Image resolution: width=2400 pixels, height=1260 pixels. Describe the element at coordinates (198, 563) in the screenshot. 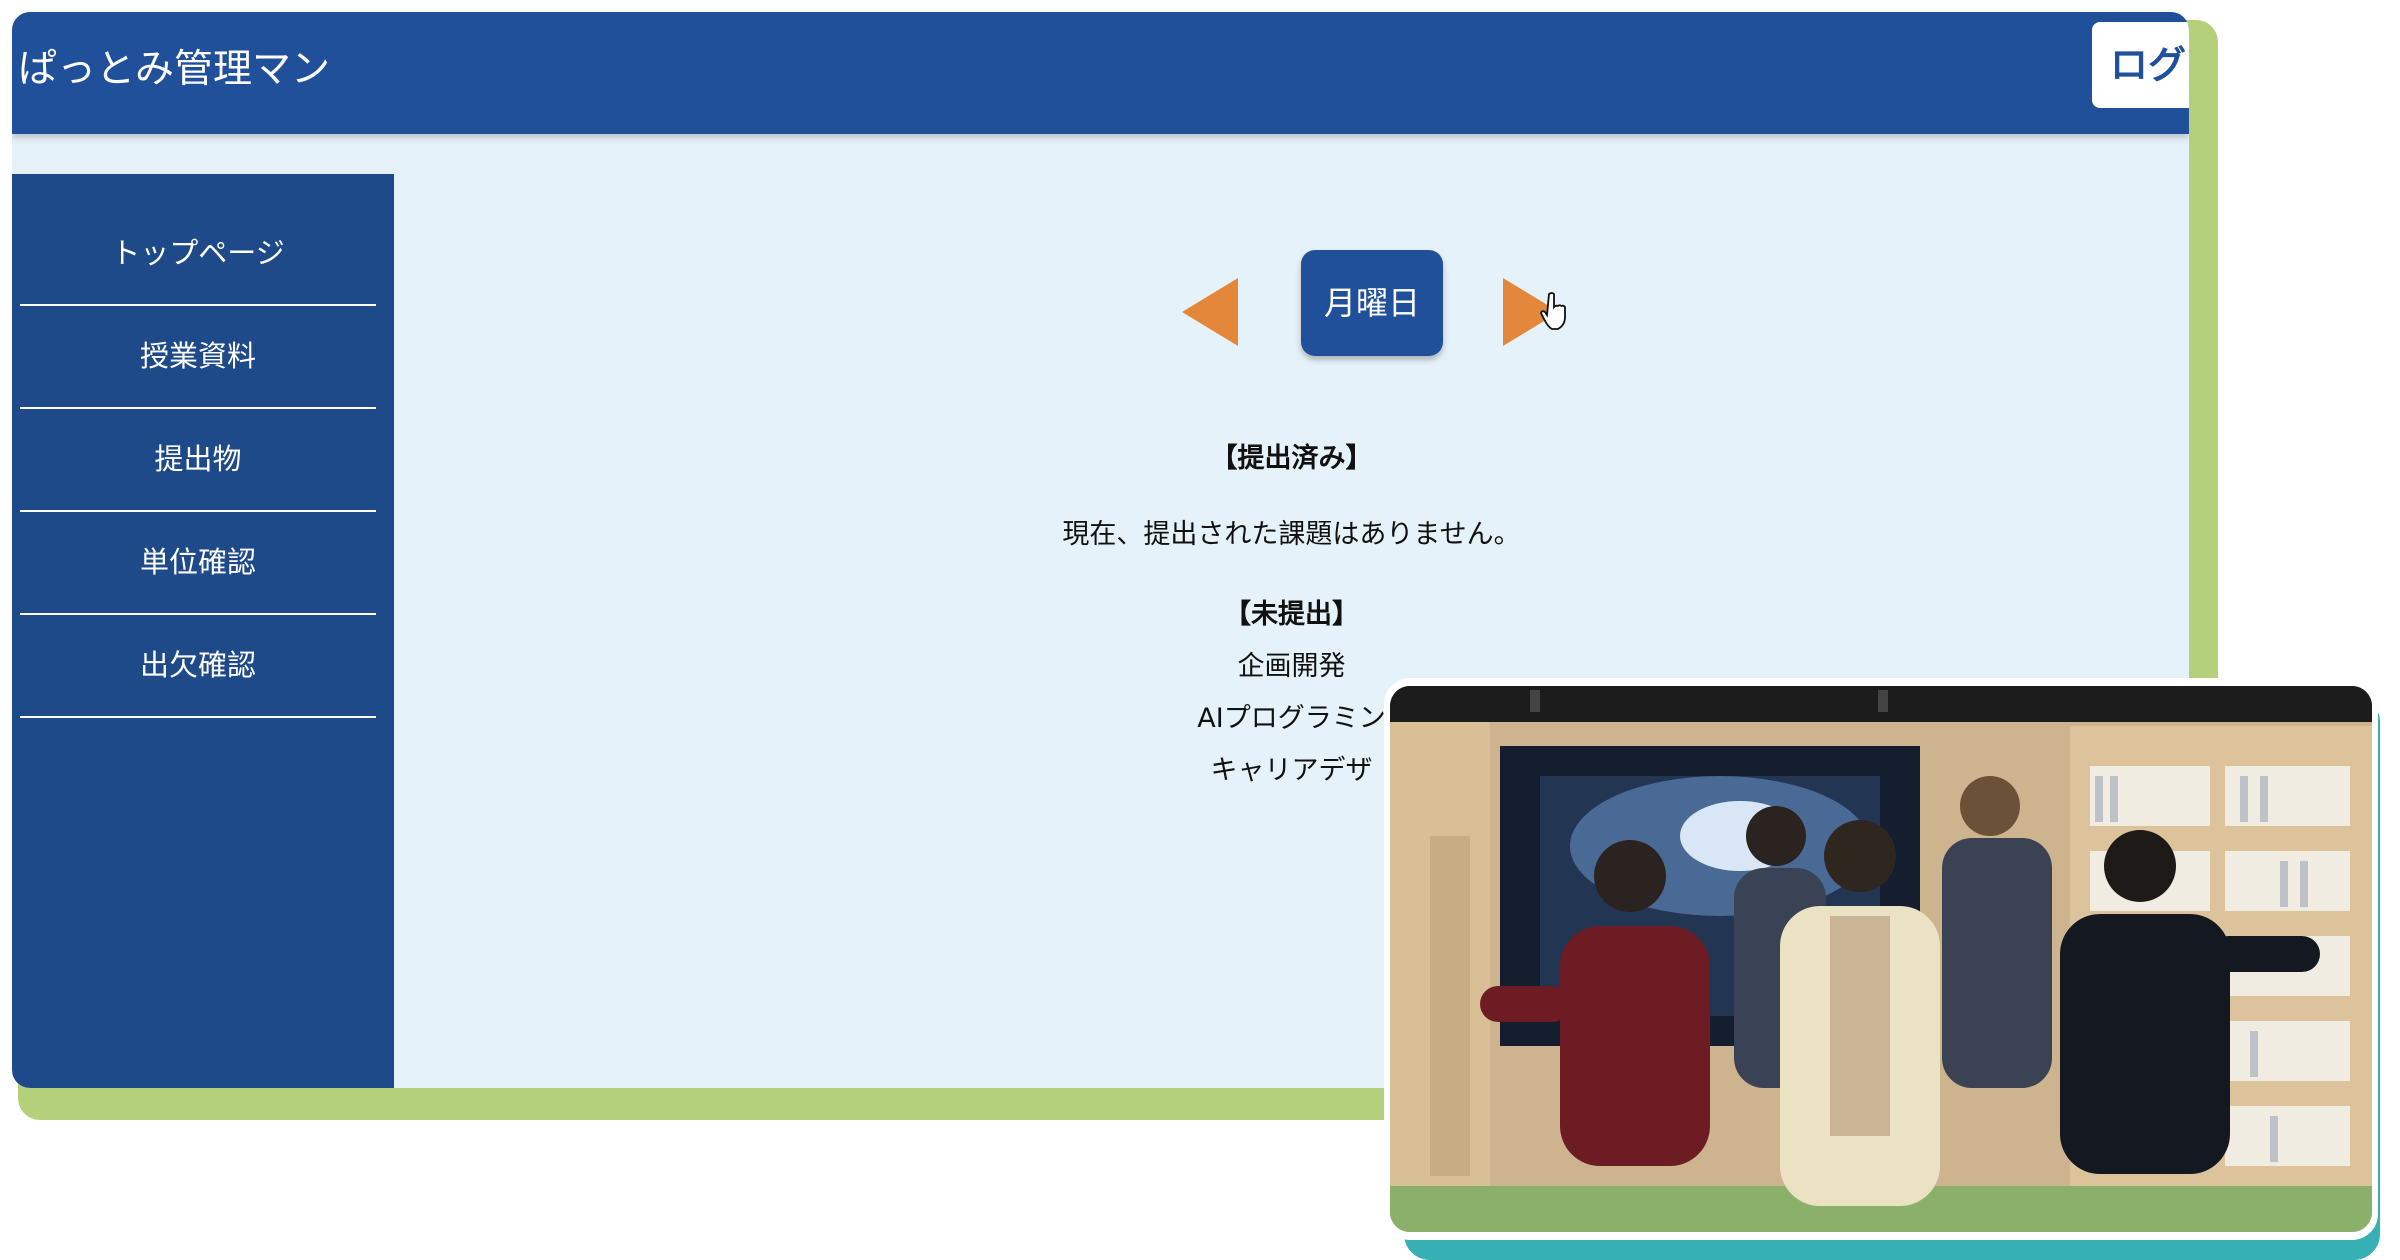

I see `sidebar-item-credits: 単位確認` at that location.